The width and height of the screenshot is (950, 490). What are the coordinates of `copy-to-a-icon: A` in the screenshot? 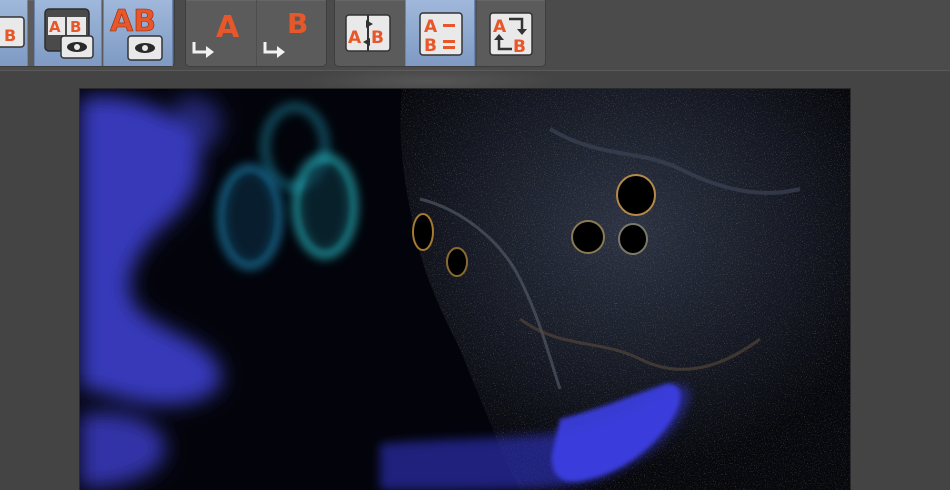 It's located at (216, 34).